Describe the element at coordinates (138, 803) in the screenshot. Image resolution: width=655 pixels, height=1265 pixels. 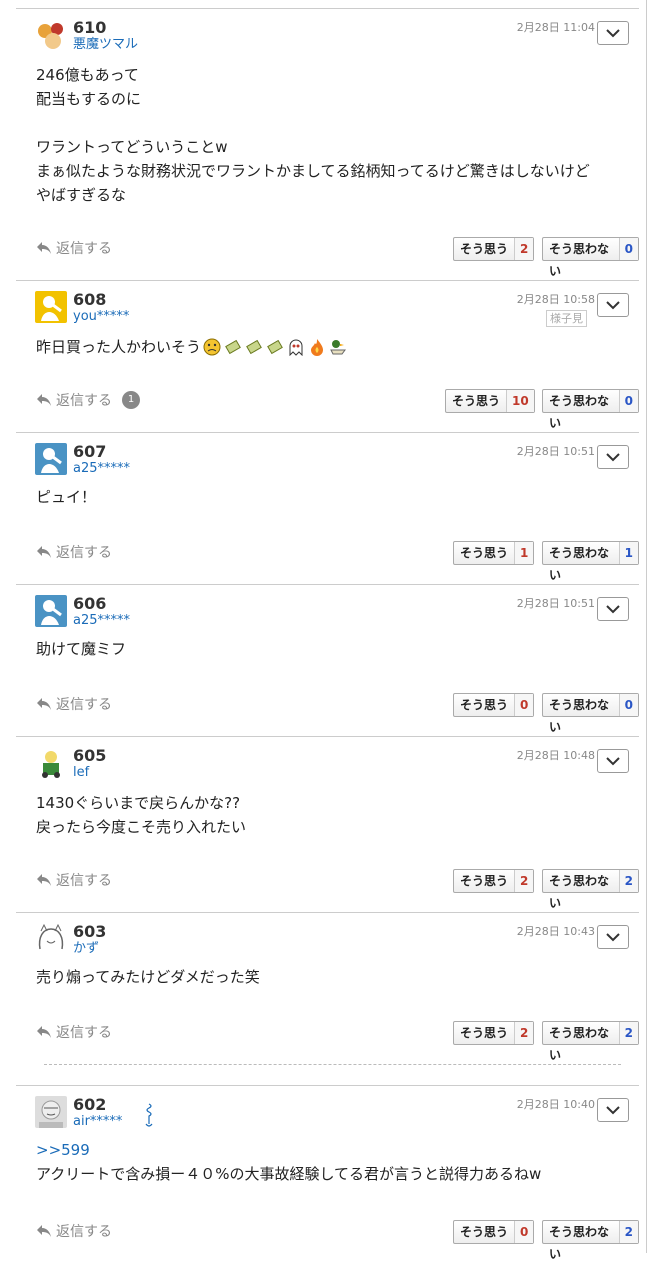
I see `comment-line: 1430ぐらいまで戻らんかな??` at that location.